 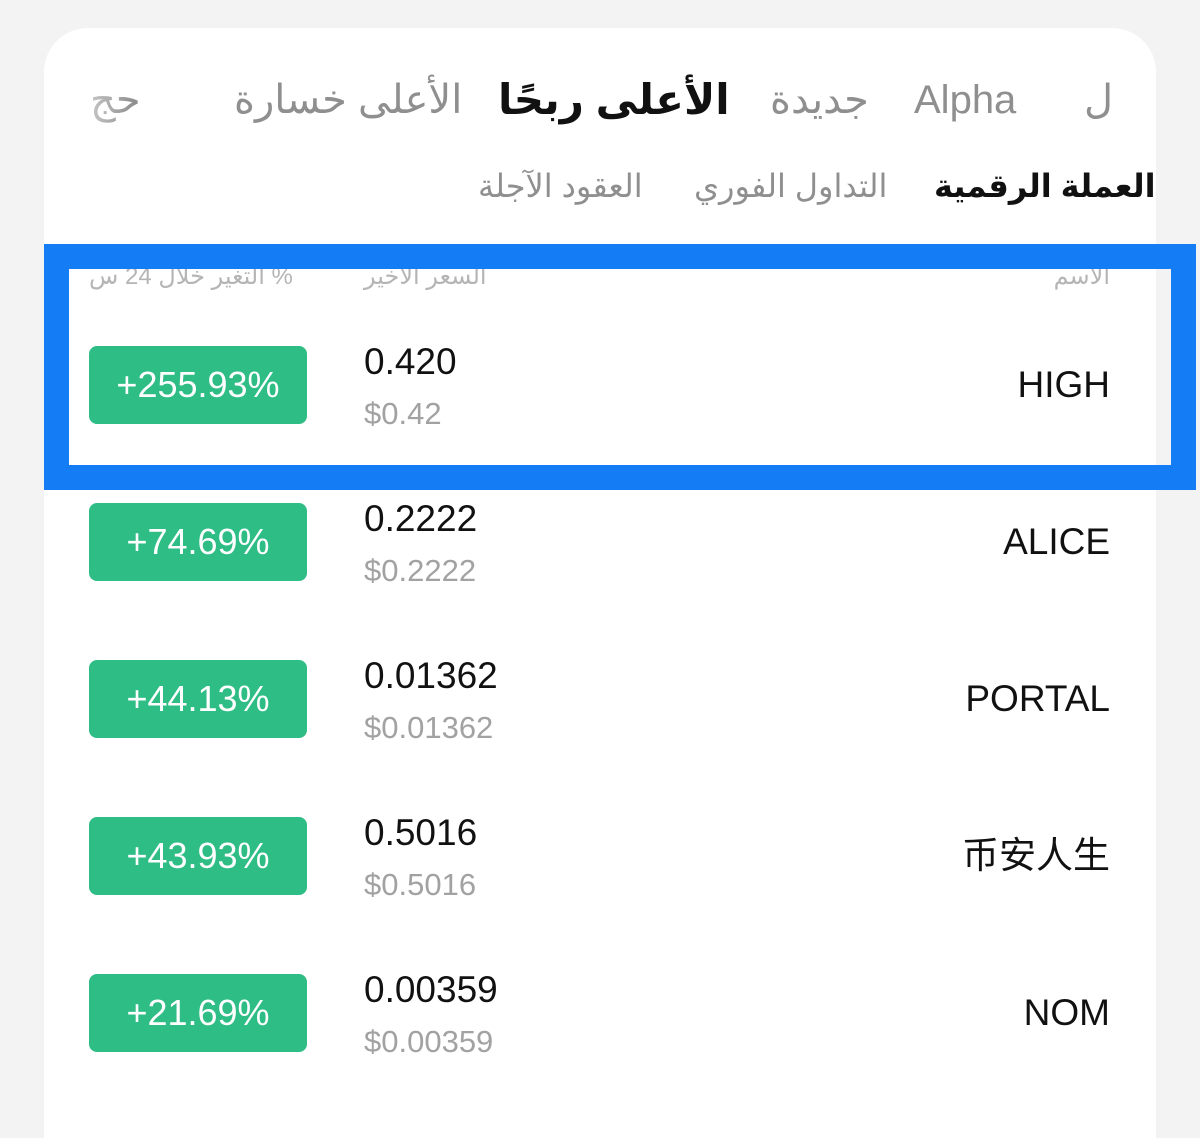 What do you see at coordinates (1036, 855) in the screenshot?
I see `pair-name: 币安人生` at bounding box center [1036, 855].